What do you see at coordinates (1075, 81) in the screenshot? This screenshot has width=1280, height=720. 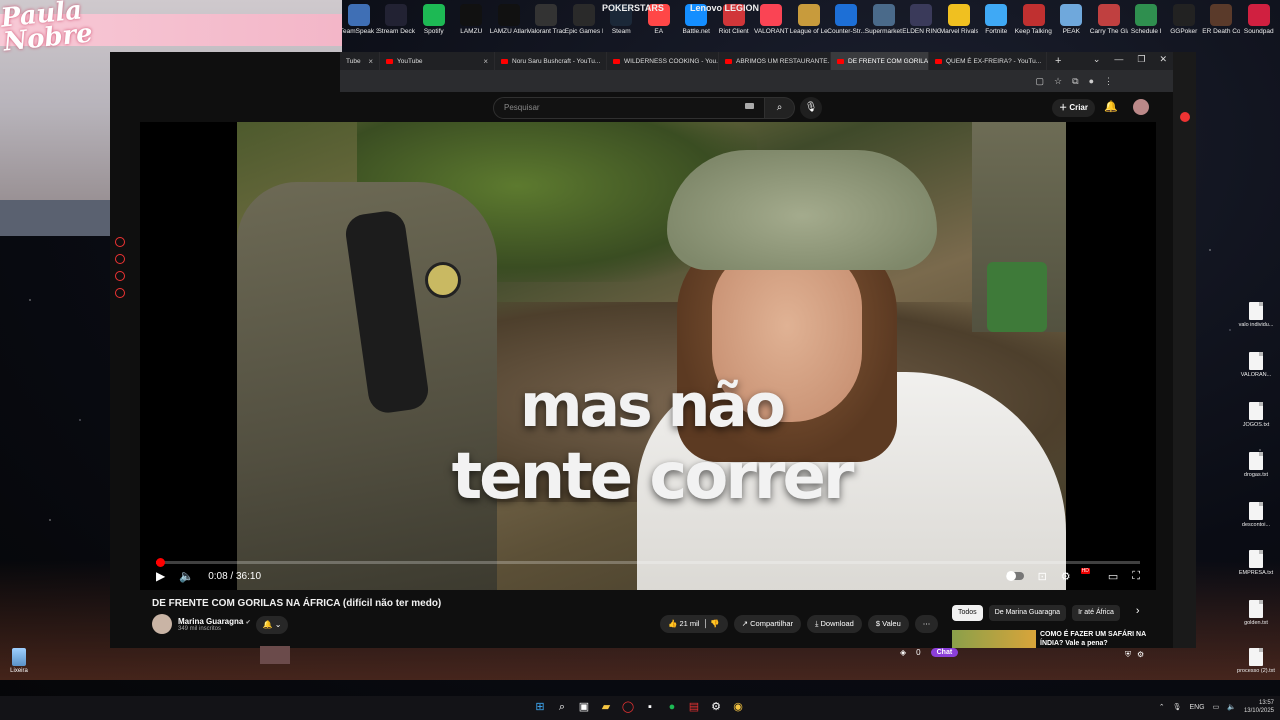 I see `extensions-icon: ⧉` at bounding box center [1075, 81].